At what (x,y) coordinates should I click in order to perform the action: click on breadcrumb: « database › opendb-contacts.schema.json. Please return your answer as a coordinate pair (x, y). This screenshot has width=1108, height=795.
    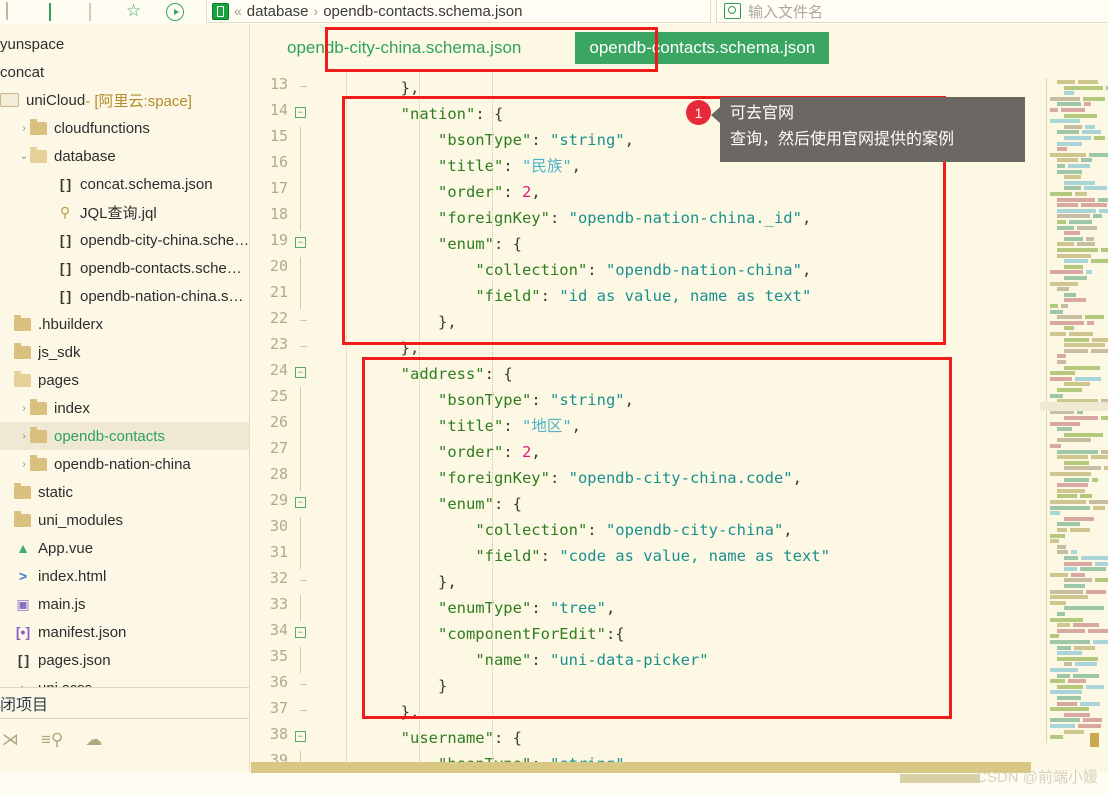
    Looking at the image, I should click on (458, 11).